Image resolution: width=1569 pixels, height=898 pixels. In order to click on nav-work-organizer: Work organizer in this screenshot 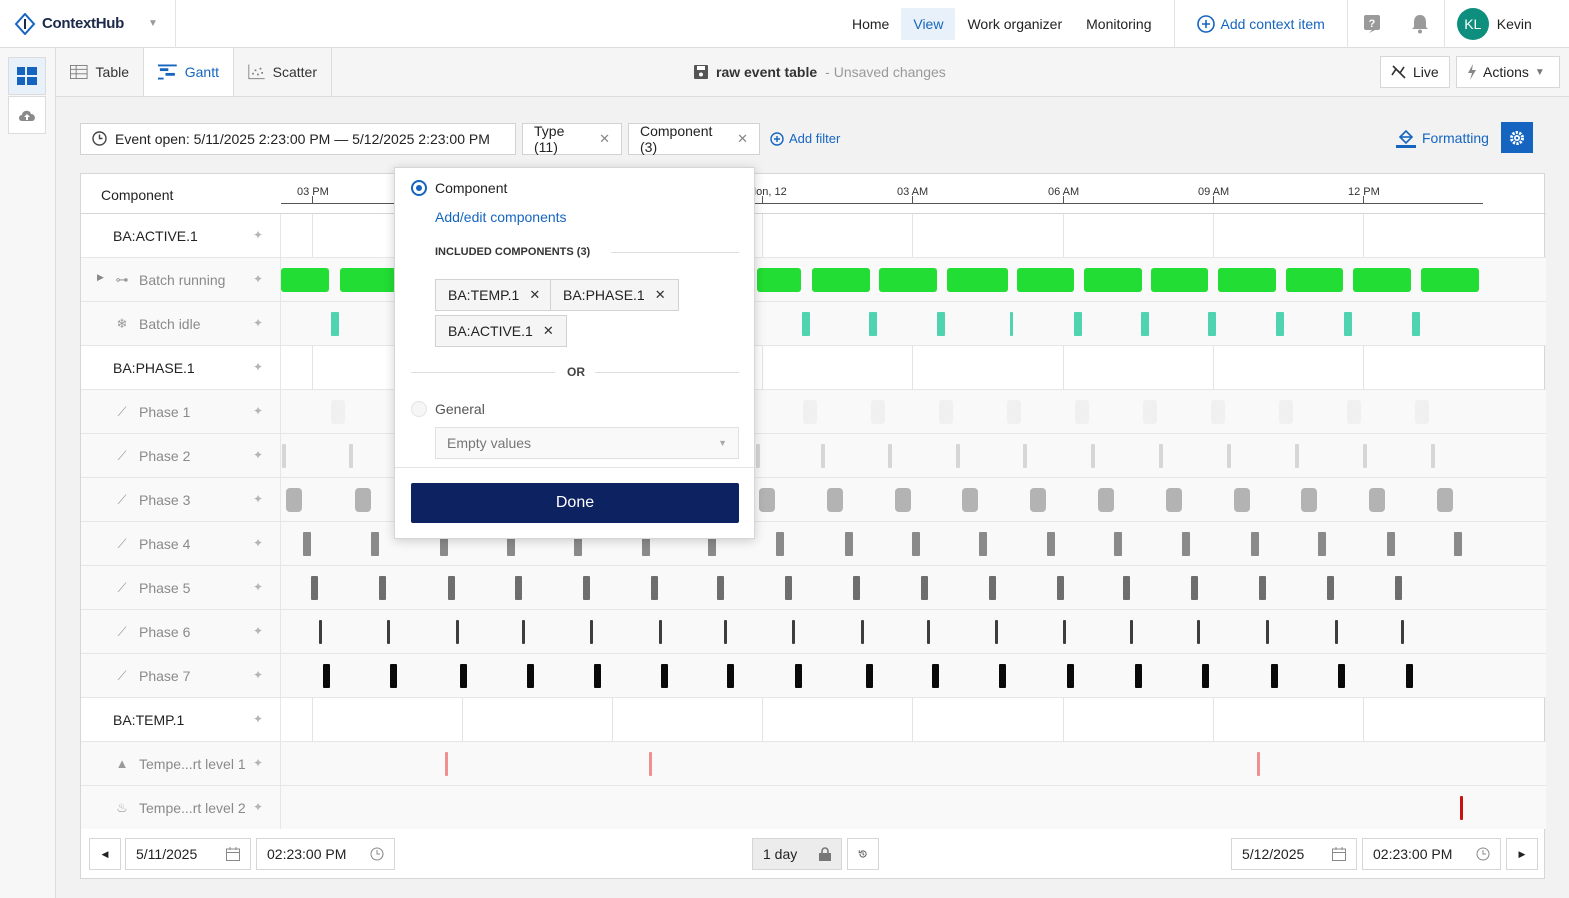, I will do `click(1014, 24)`.